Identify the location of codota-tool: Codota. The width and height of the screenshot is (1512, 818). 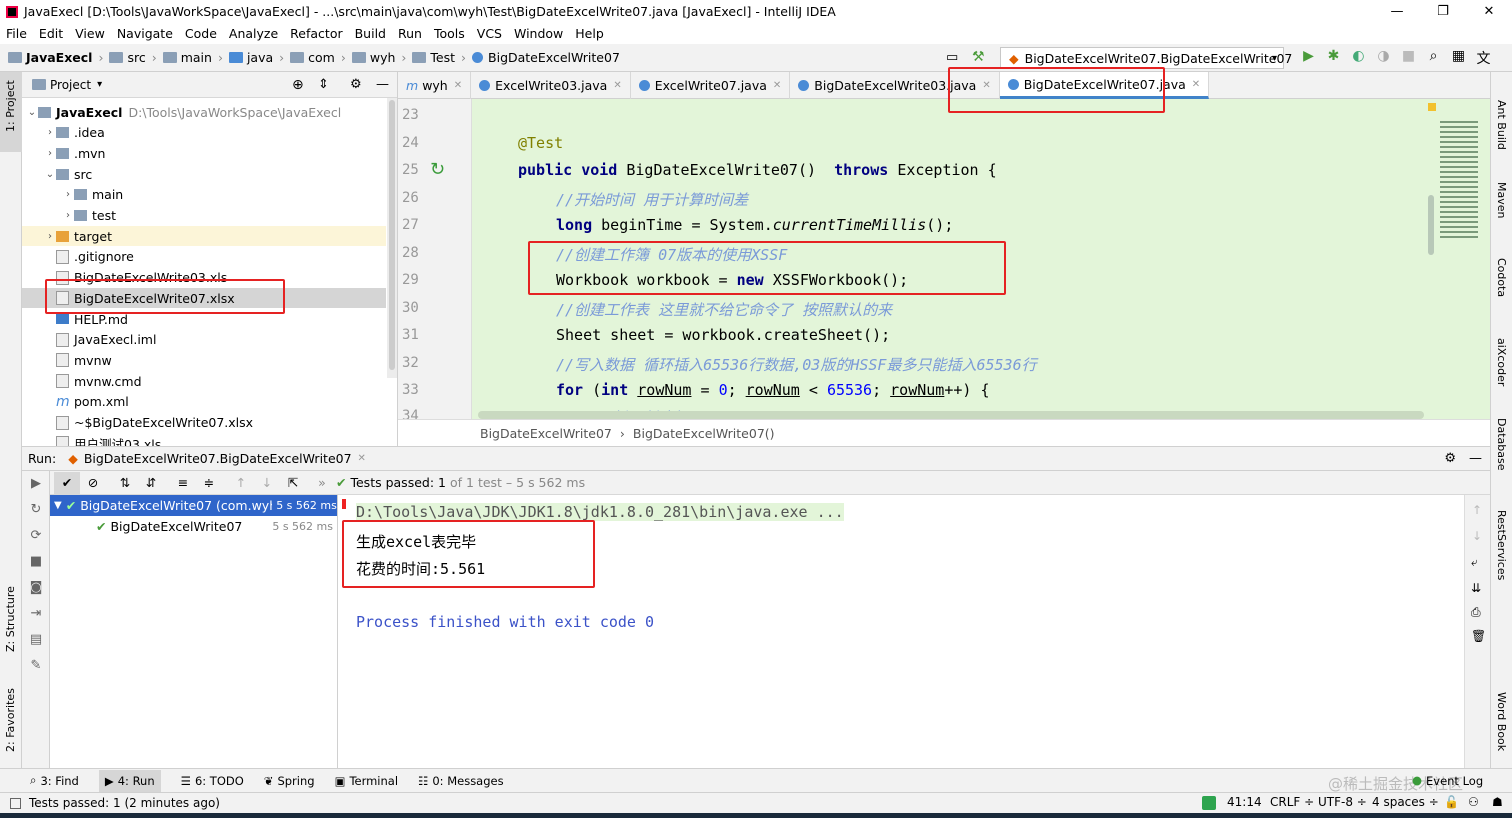
(1501, 277).